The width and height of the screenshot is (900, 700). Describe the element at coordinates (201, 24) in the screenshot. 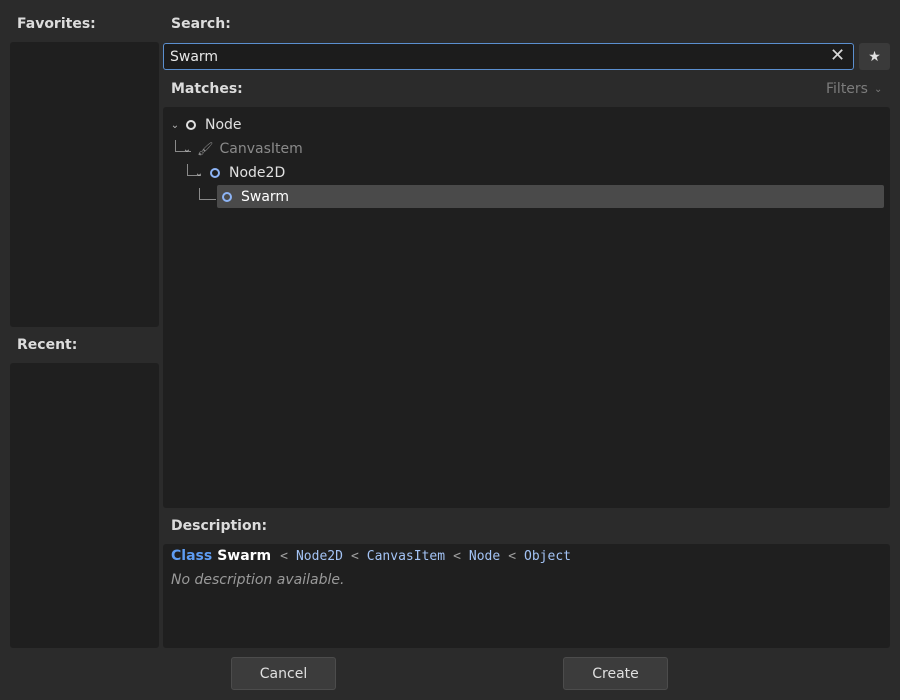

I see `search-label: Search:` at that location.